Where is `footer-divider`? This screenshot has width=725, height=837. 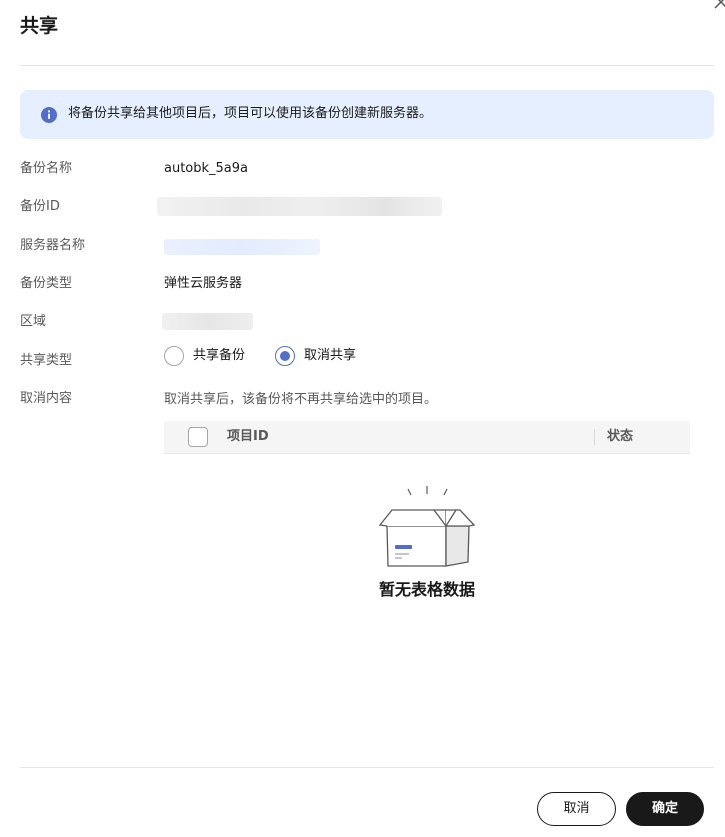 footer-divider is located at coordinates (367, 767).